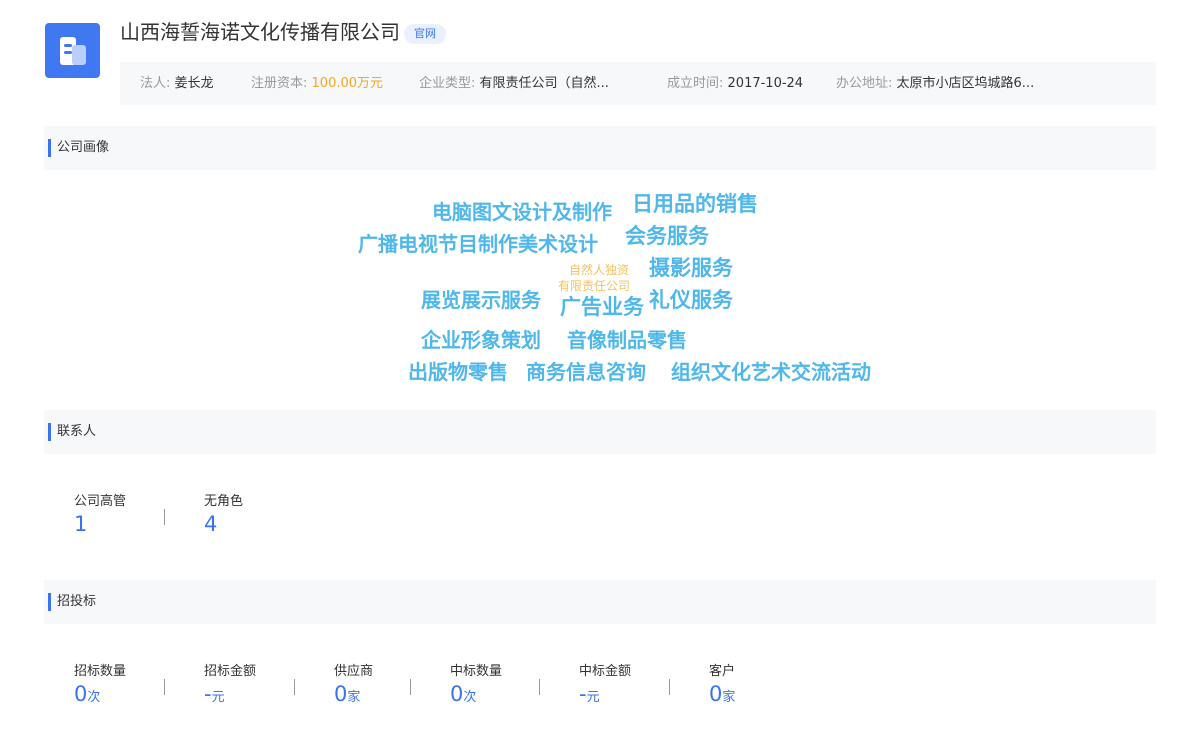 The width and height of the screenshot is (1200, 752). What do you see at coordinates (211, 524) in the screenshot?
I see `stat-value: 4` at bounding box center [211, 524].